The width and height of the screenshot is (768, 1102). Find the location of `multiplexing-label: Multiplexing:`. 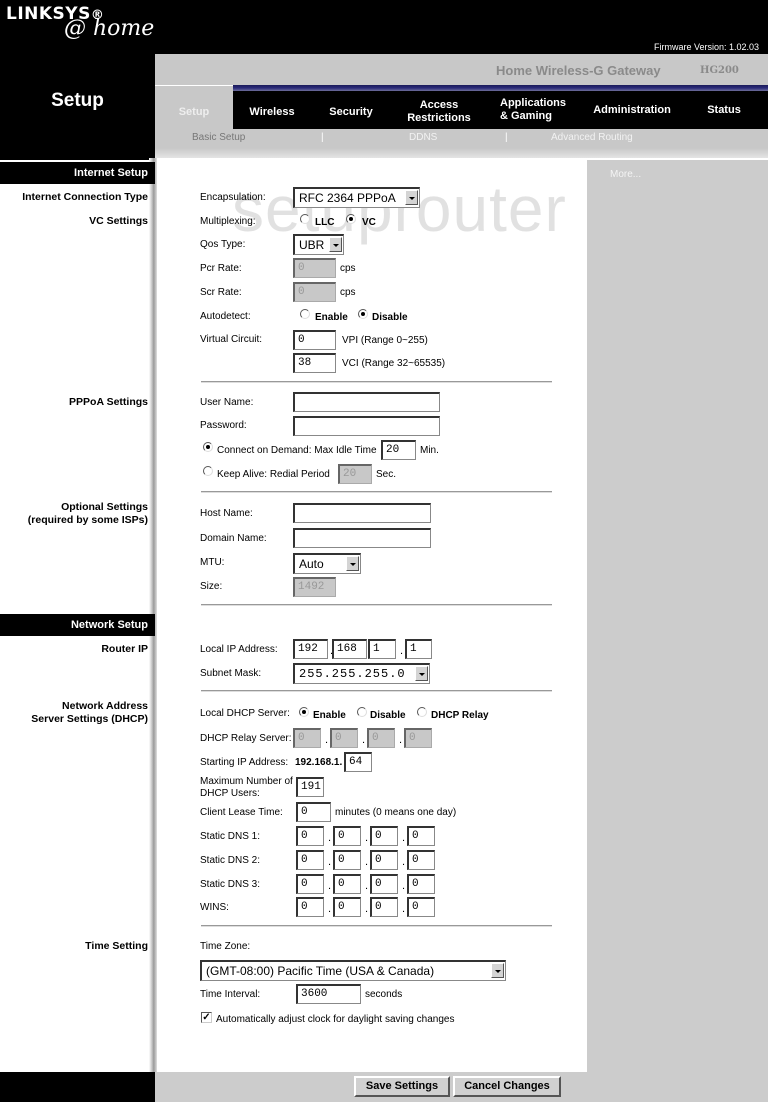

multiplexing-label: Multiplexing: is located at coordinates (228, 221).